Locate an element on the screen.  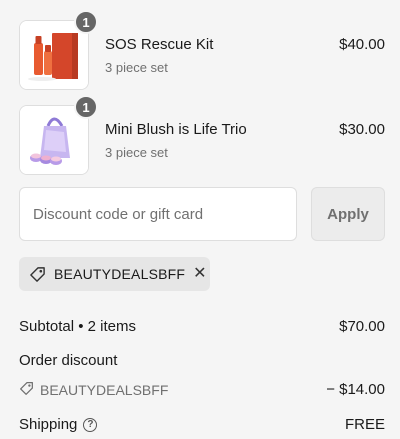
applied-discount-chip: BEAUTYDEALSBFF ✕ is located at coordinates (114, 274).